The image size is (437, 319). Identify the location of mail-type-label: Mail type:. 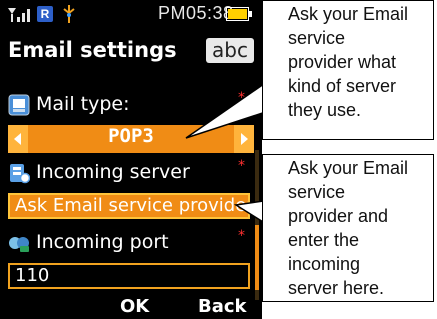
(83, 104).